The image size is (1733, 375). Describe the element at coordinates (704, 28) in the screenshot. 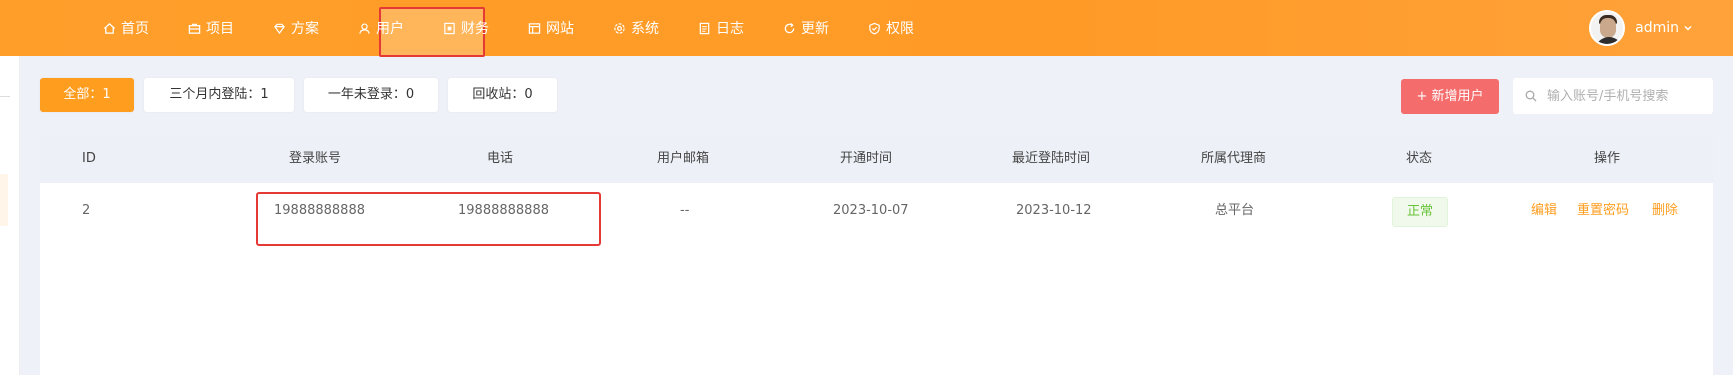

I see `document-icon` at that location.